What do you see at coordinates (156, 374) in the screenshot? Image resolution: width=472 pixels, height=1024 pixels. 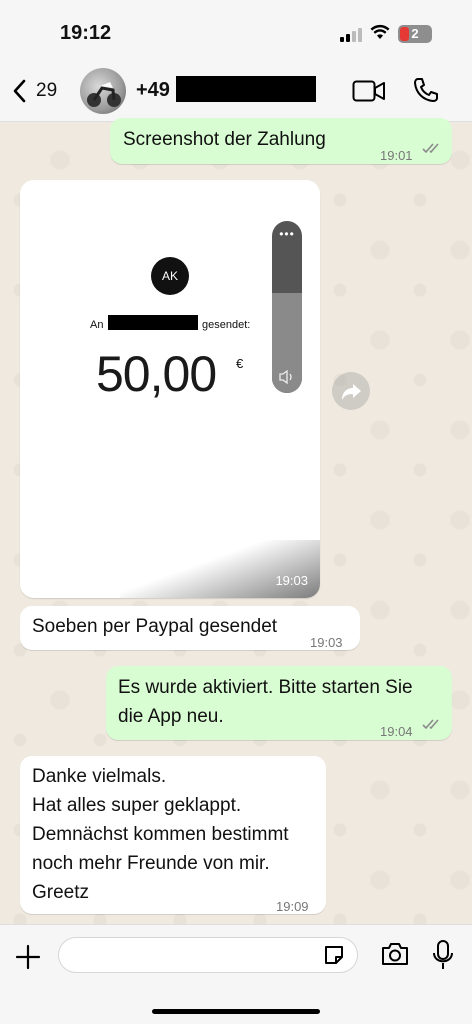 I see `payment-amount: 50,00` at bounding box center [156, 374].